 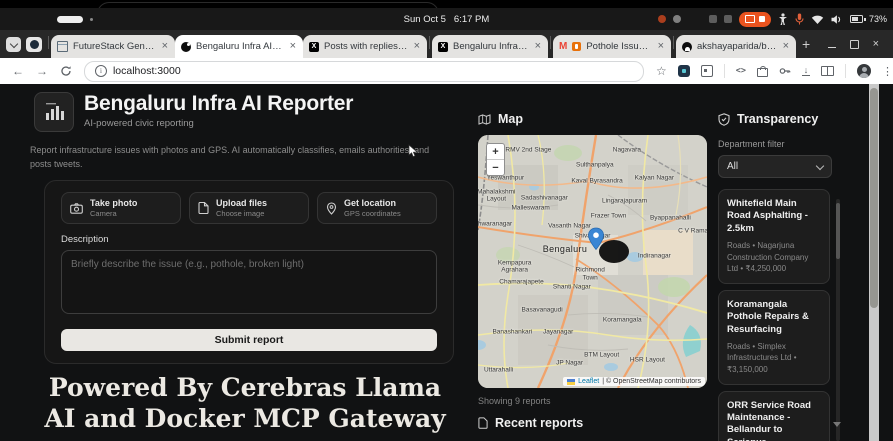 I want to click on map-label: Basavanagudi, so click(x=542, y=310).